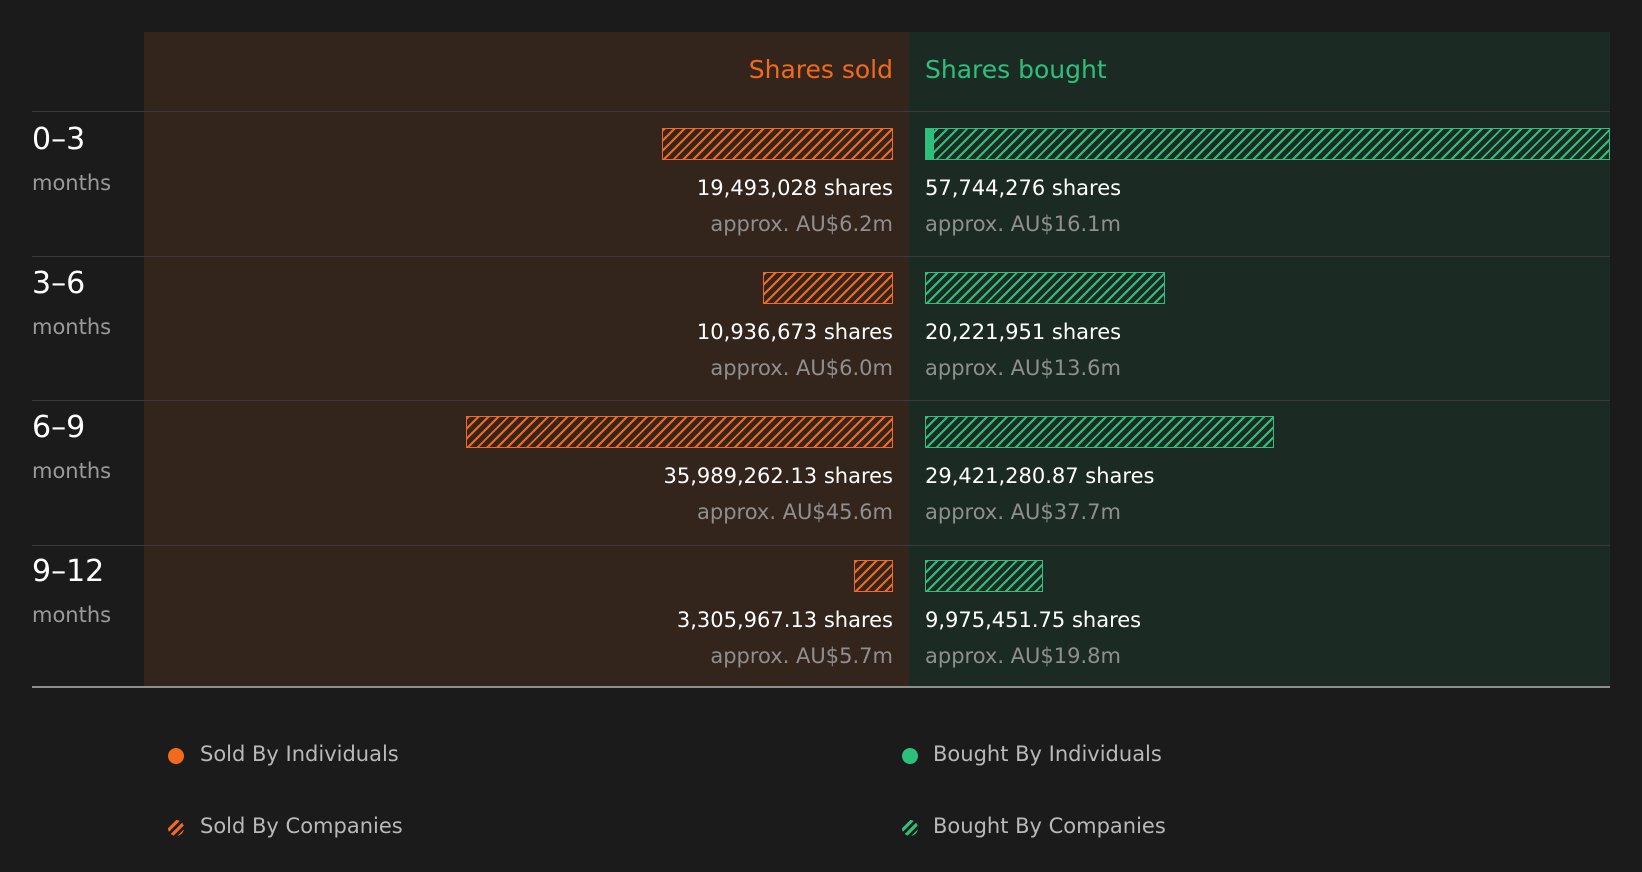 The height and width of the screenshot is (872, 1642). Describe the element at coordinates (1023, 368) in the screenshot. I see `bought-approx-value: approx. AU$13.6m` at that location.